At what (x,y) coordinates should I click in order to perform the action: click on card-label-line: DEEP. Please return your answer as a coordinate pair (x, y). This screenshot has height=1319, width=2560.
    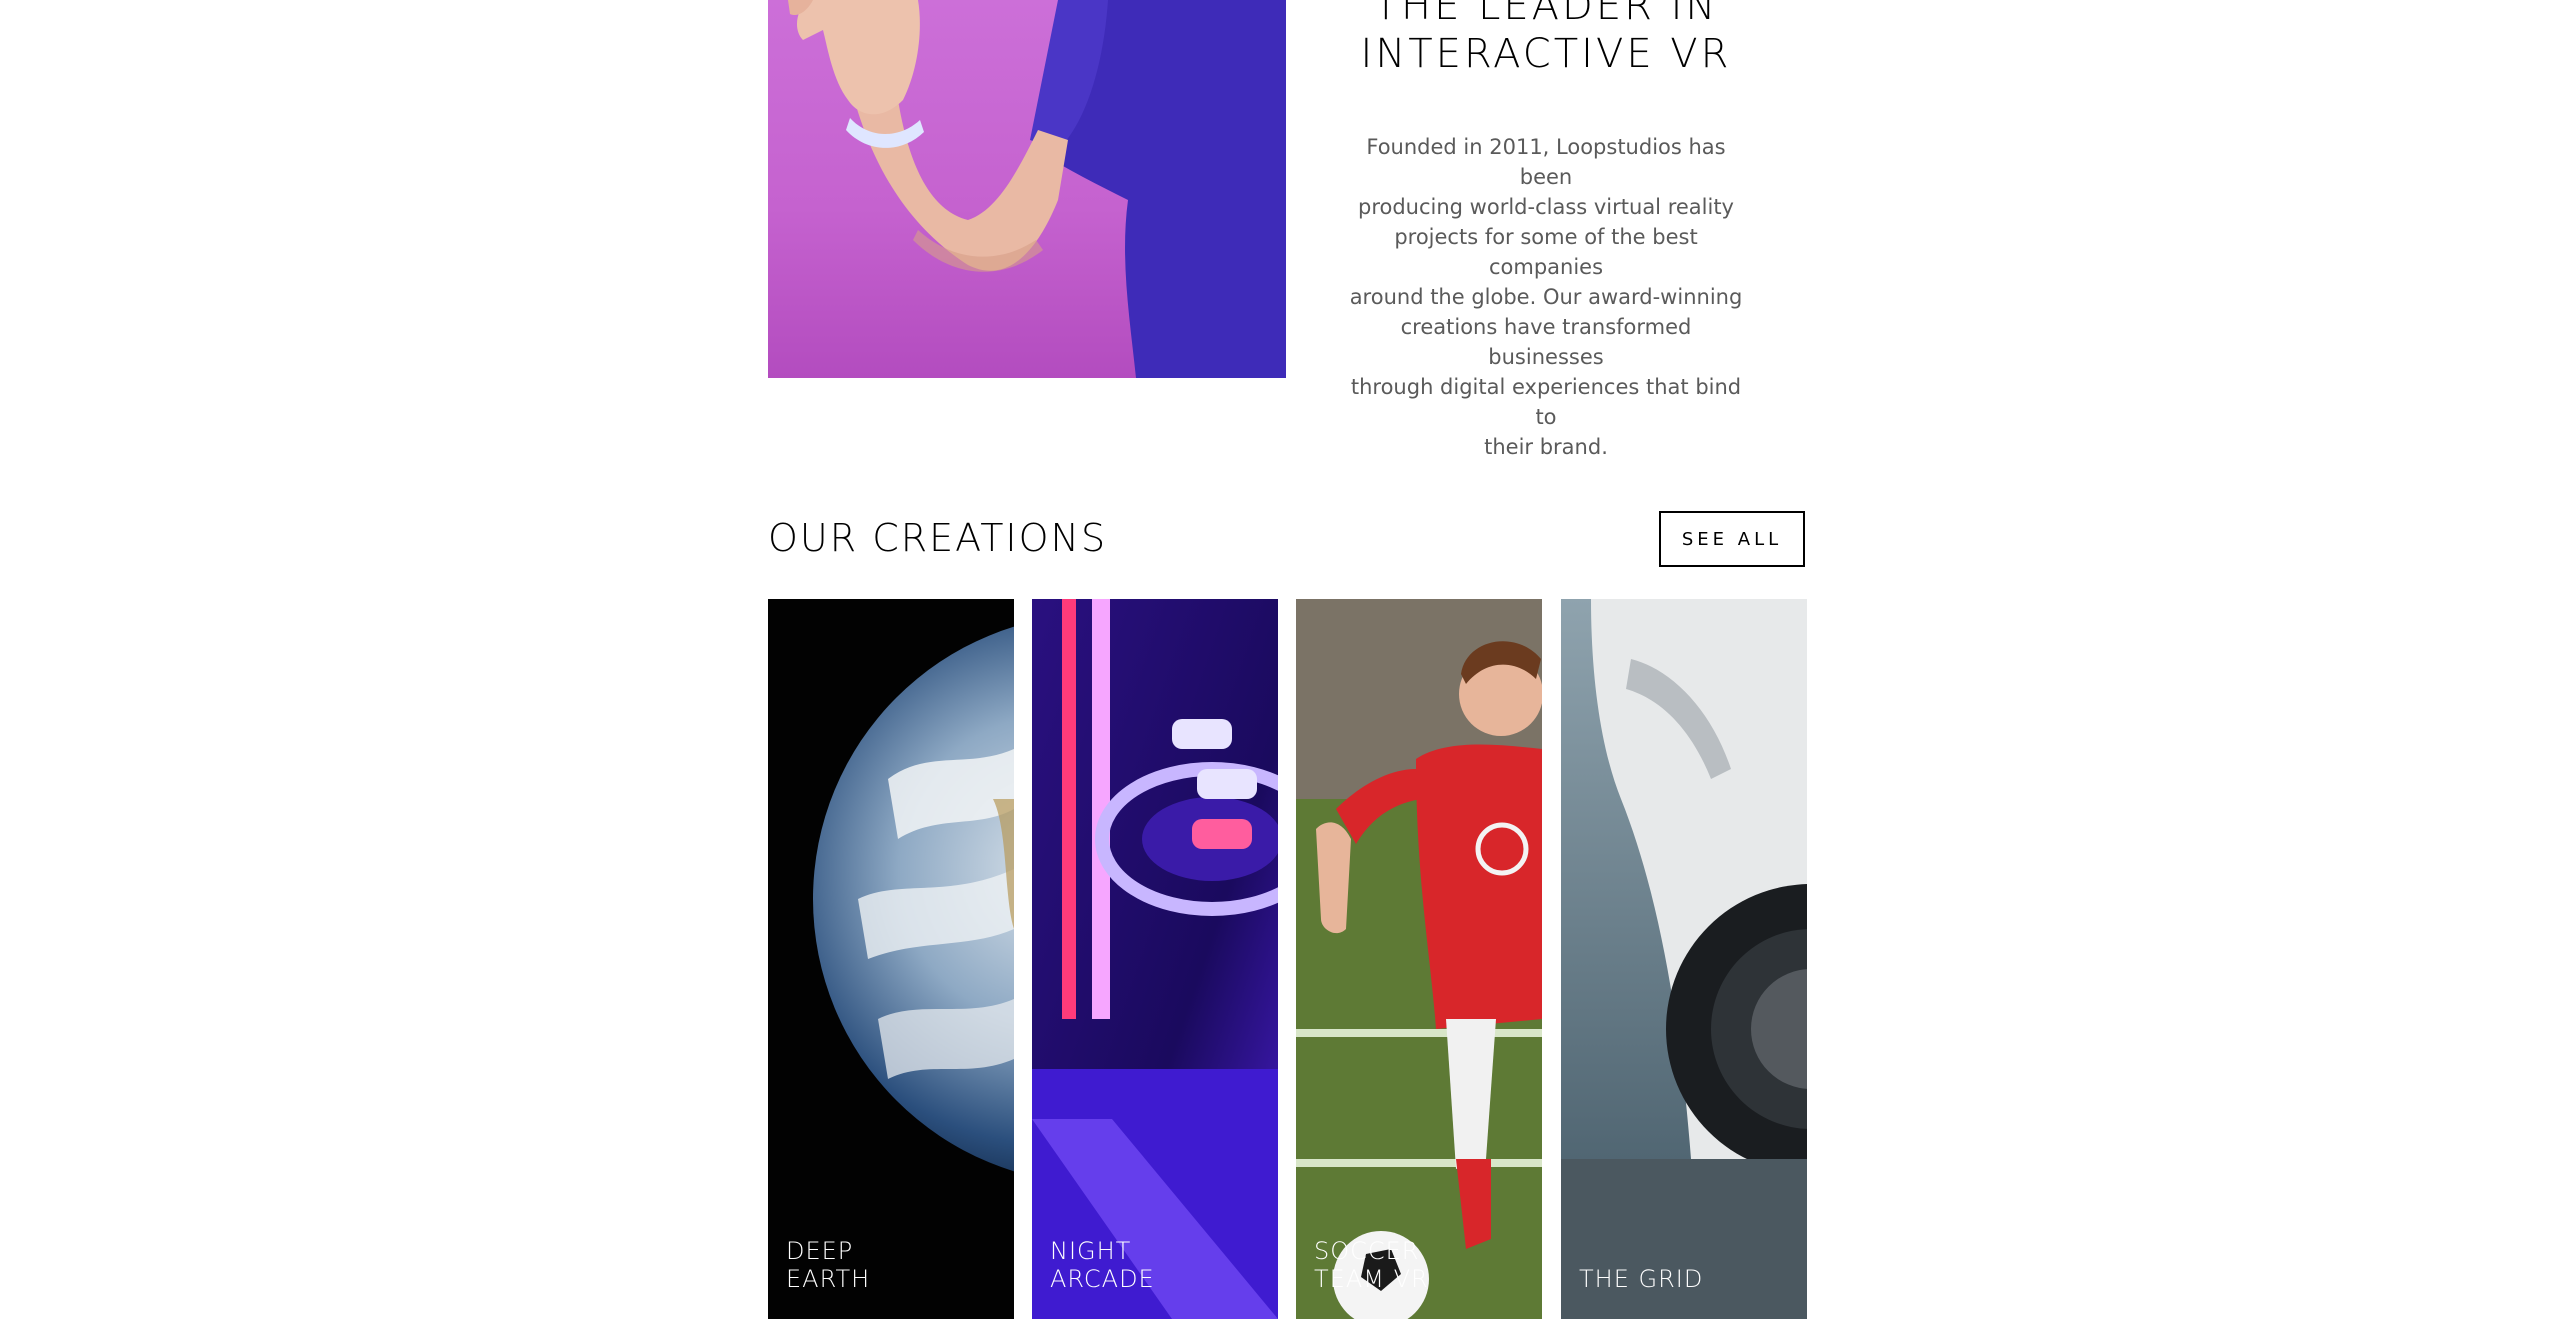
    Looking at the image, I should click on (820, 1251).